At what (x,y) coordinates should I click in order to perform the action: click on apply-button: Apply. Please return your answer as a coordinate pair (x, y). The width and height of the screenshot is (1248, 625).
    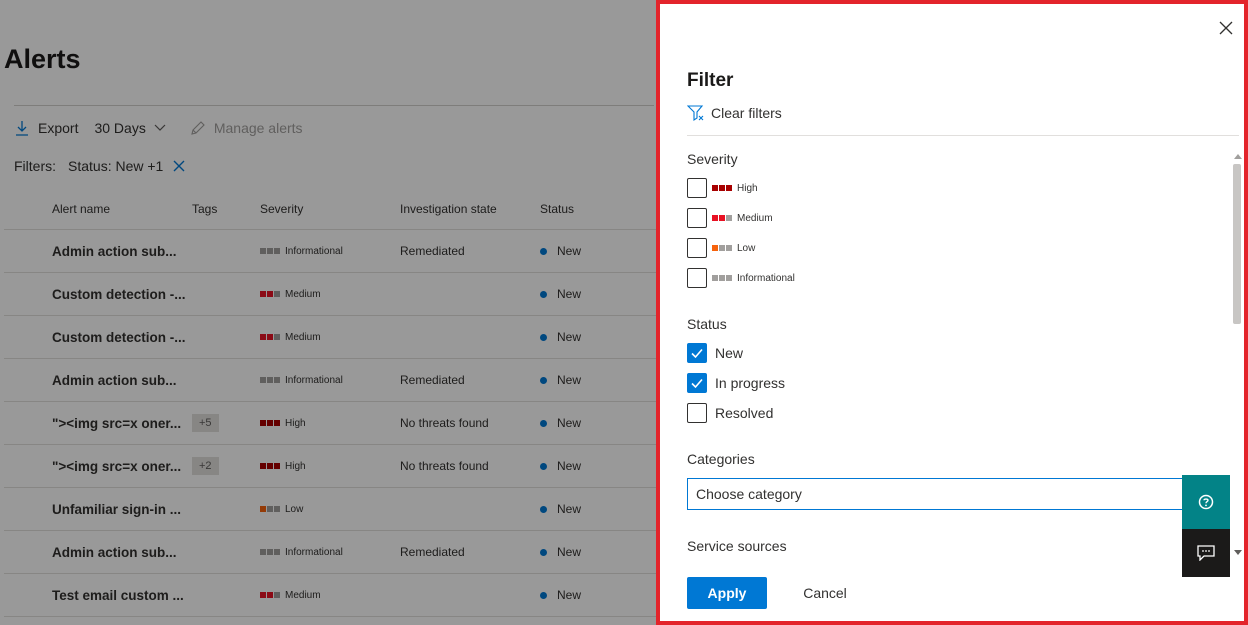
    Looking at the image, I should click on (727, 593).